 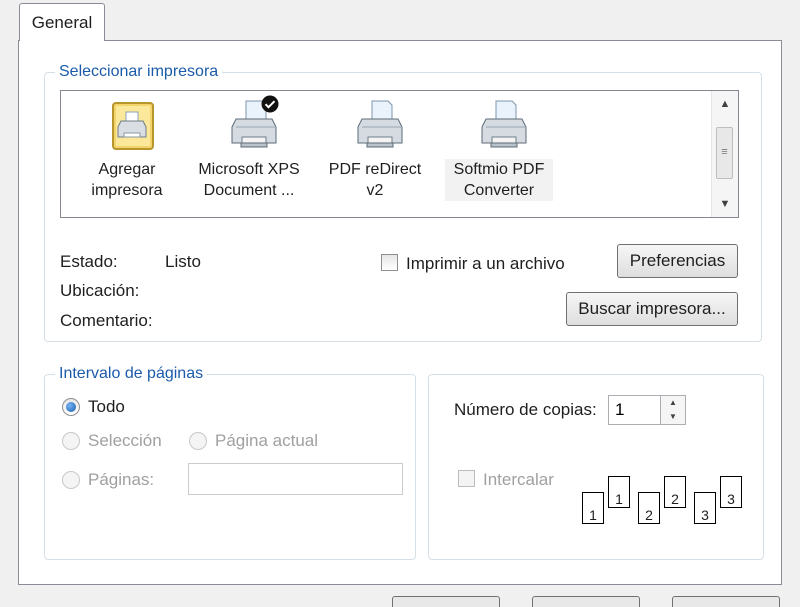 I want to click on page-range-pages-radio, so click(x=71, y=480).